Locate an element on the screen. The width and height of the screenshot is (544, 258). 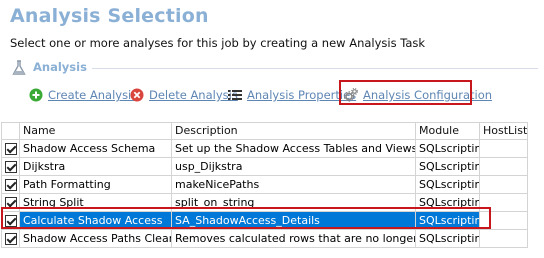
analysis-properties-button: Analysis Properties is located at coordinates (292, 95).